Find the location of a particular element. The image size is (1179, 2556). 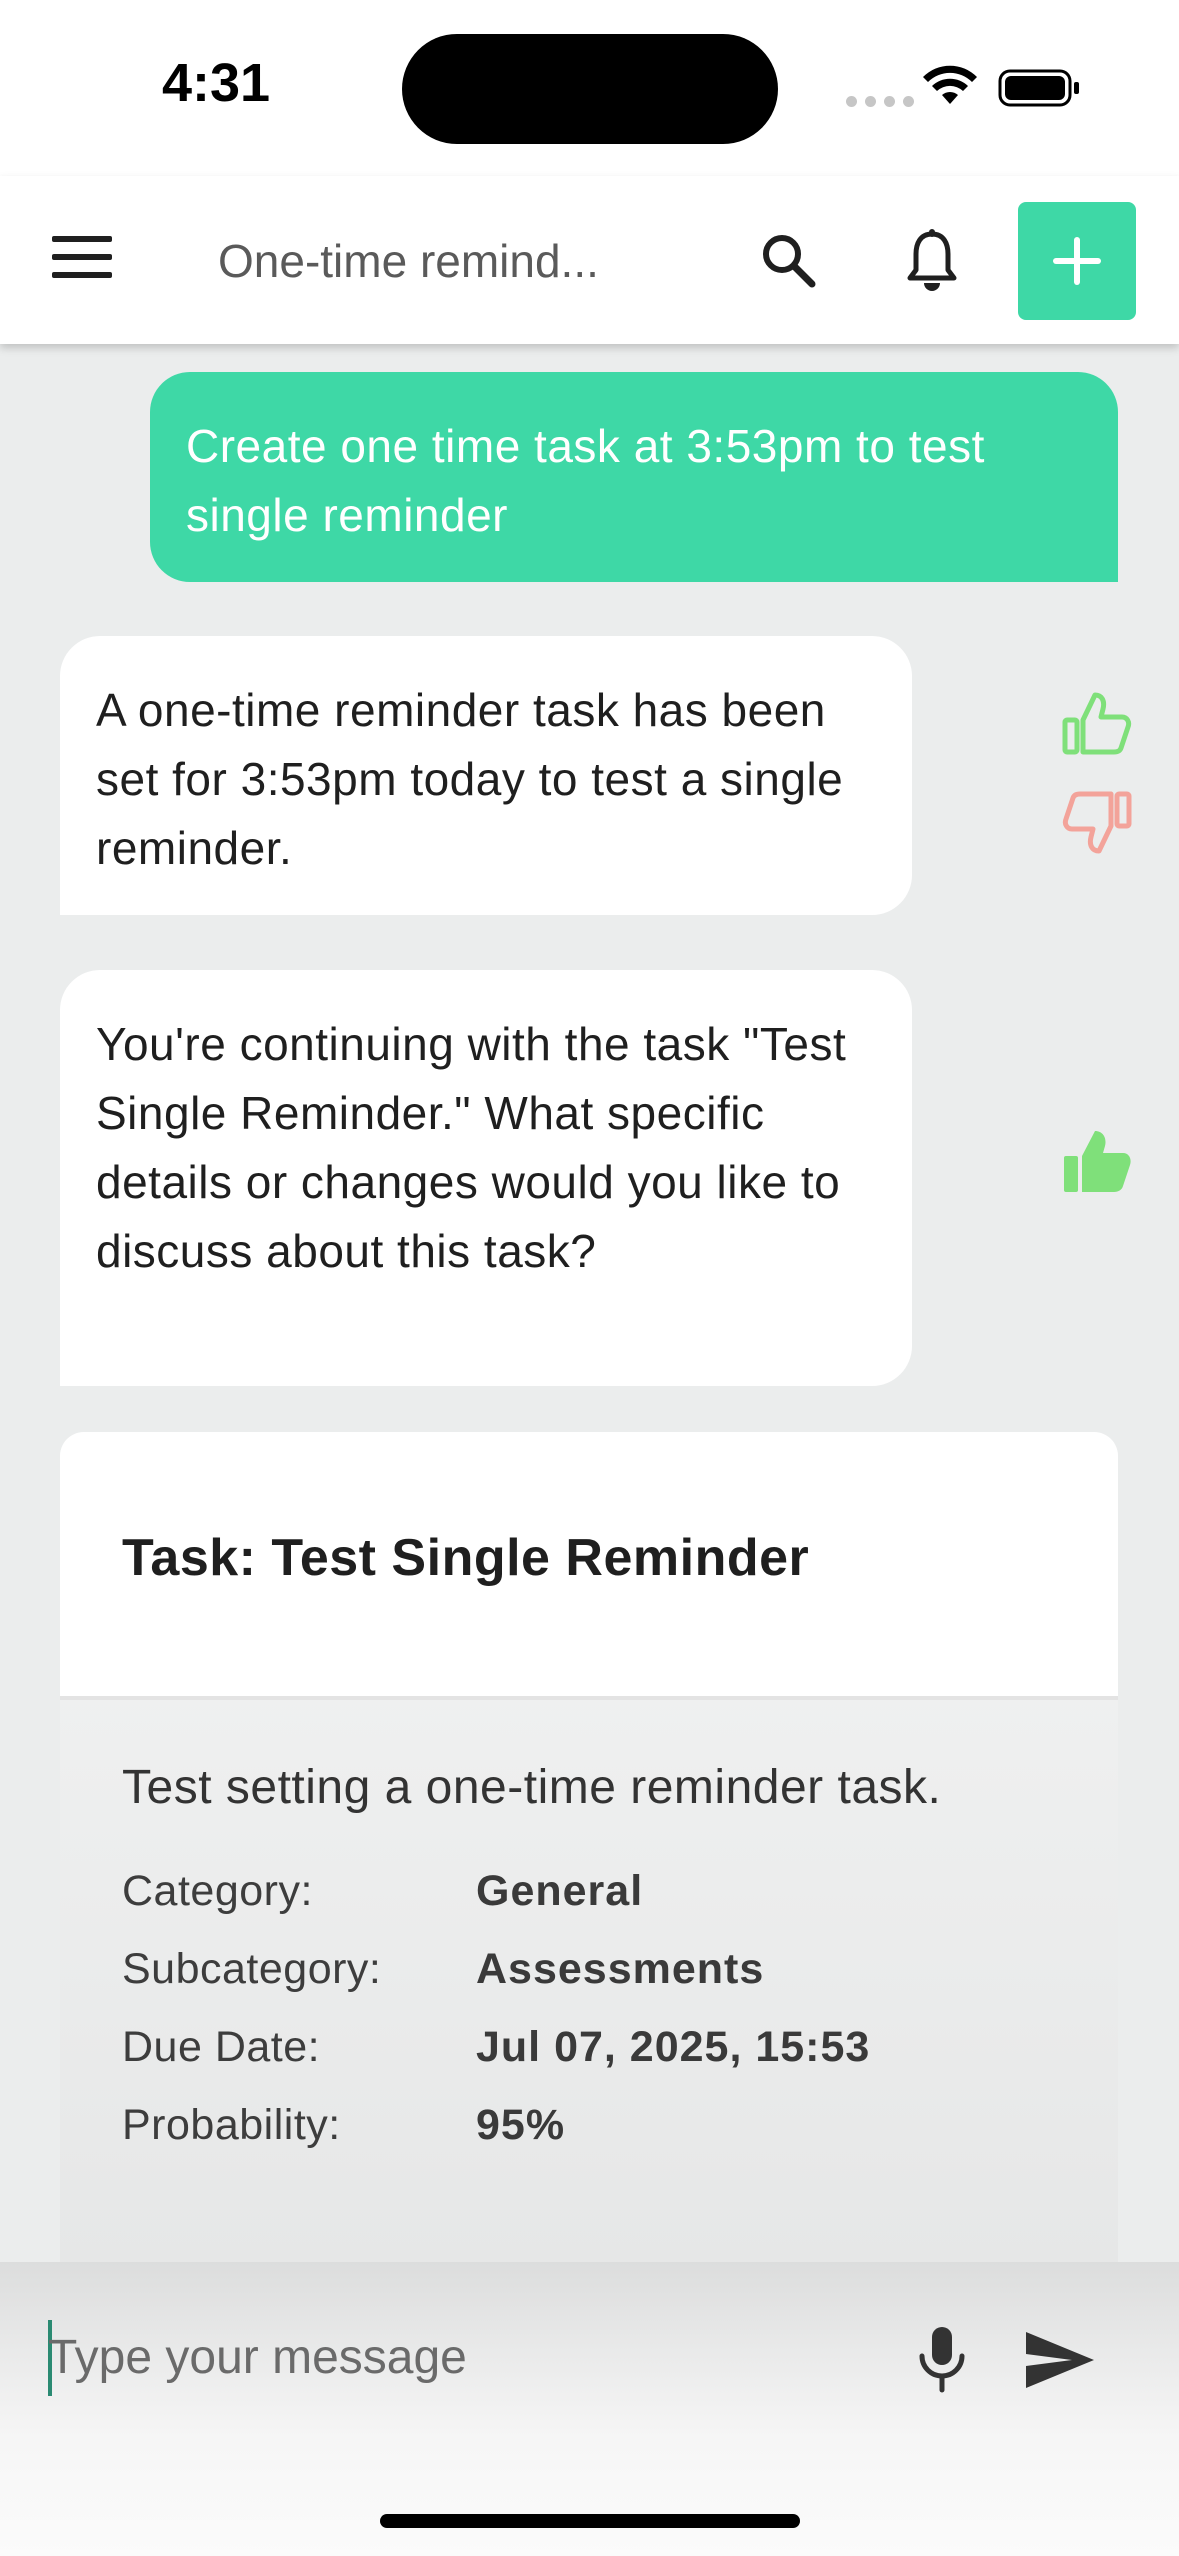

new-chat-button is located at coordinates (1077, 261).